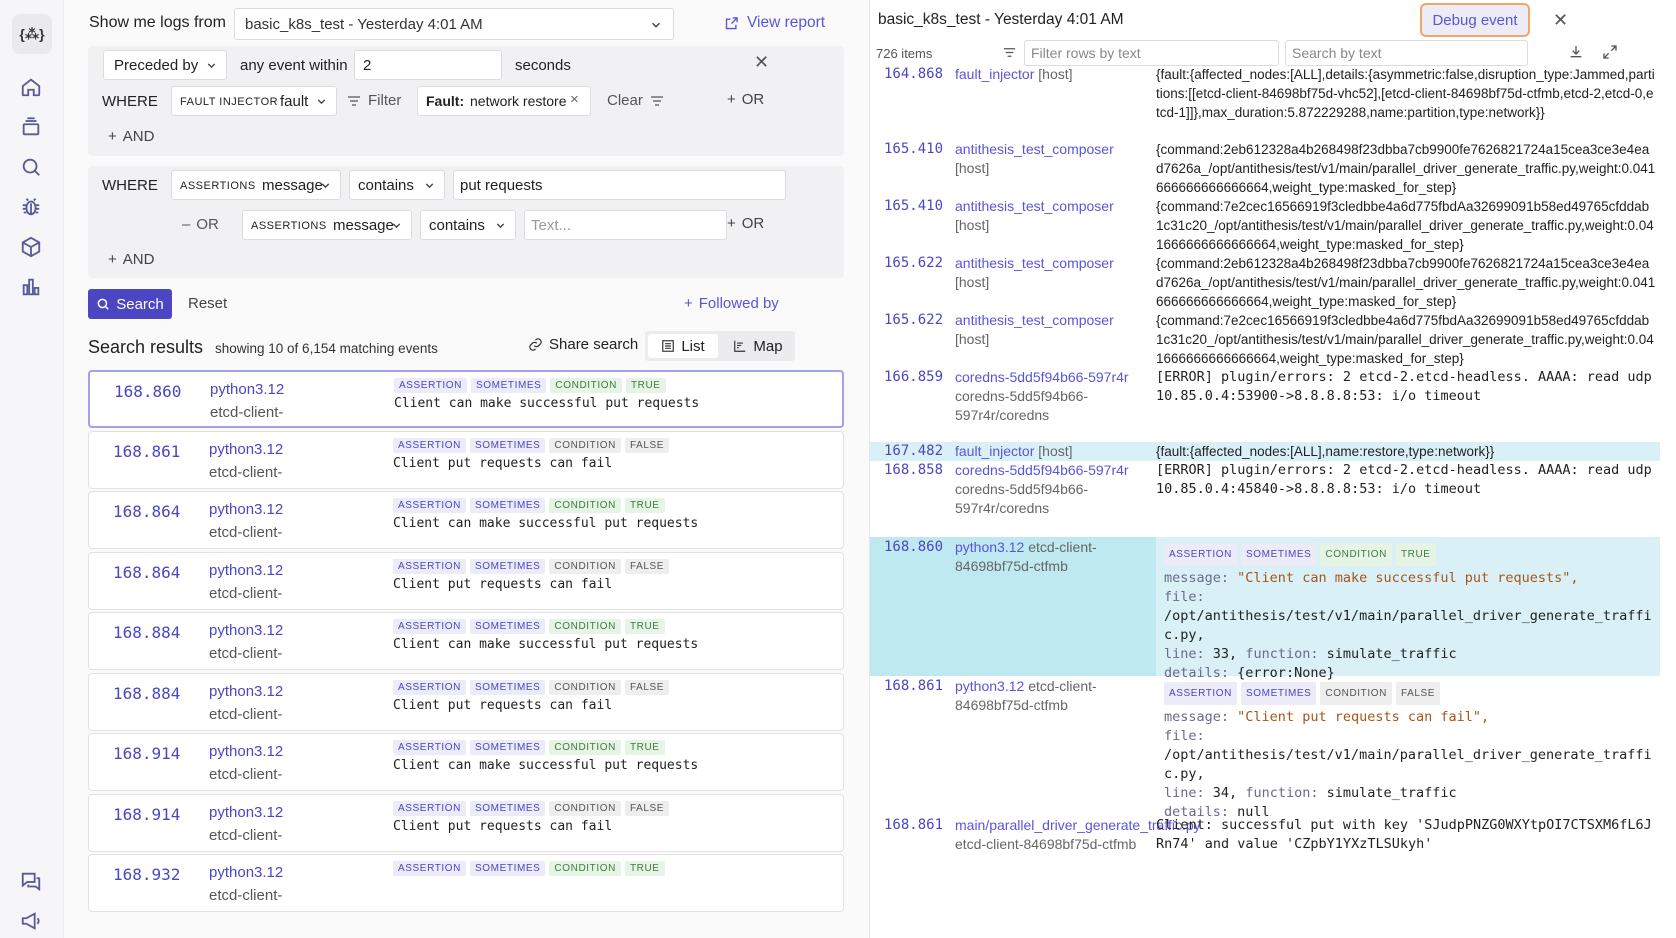  I want to click on share-search-button: Share search, so click(583, 344).